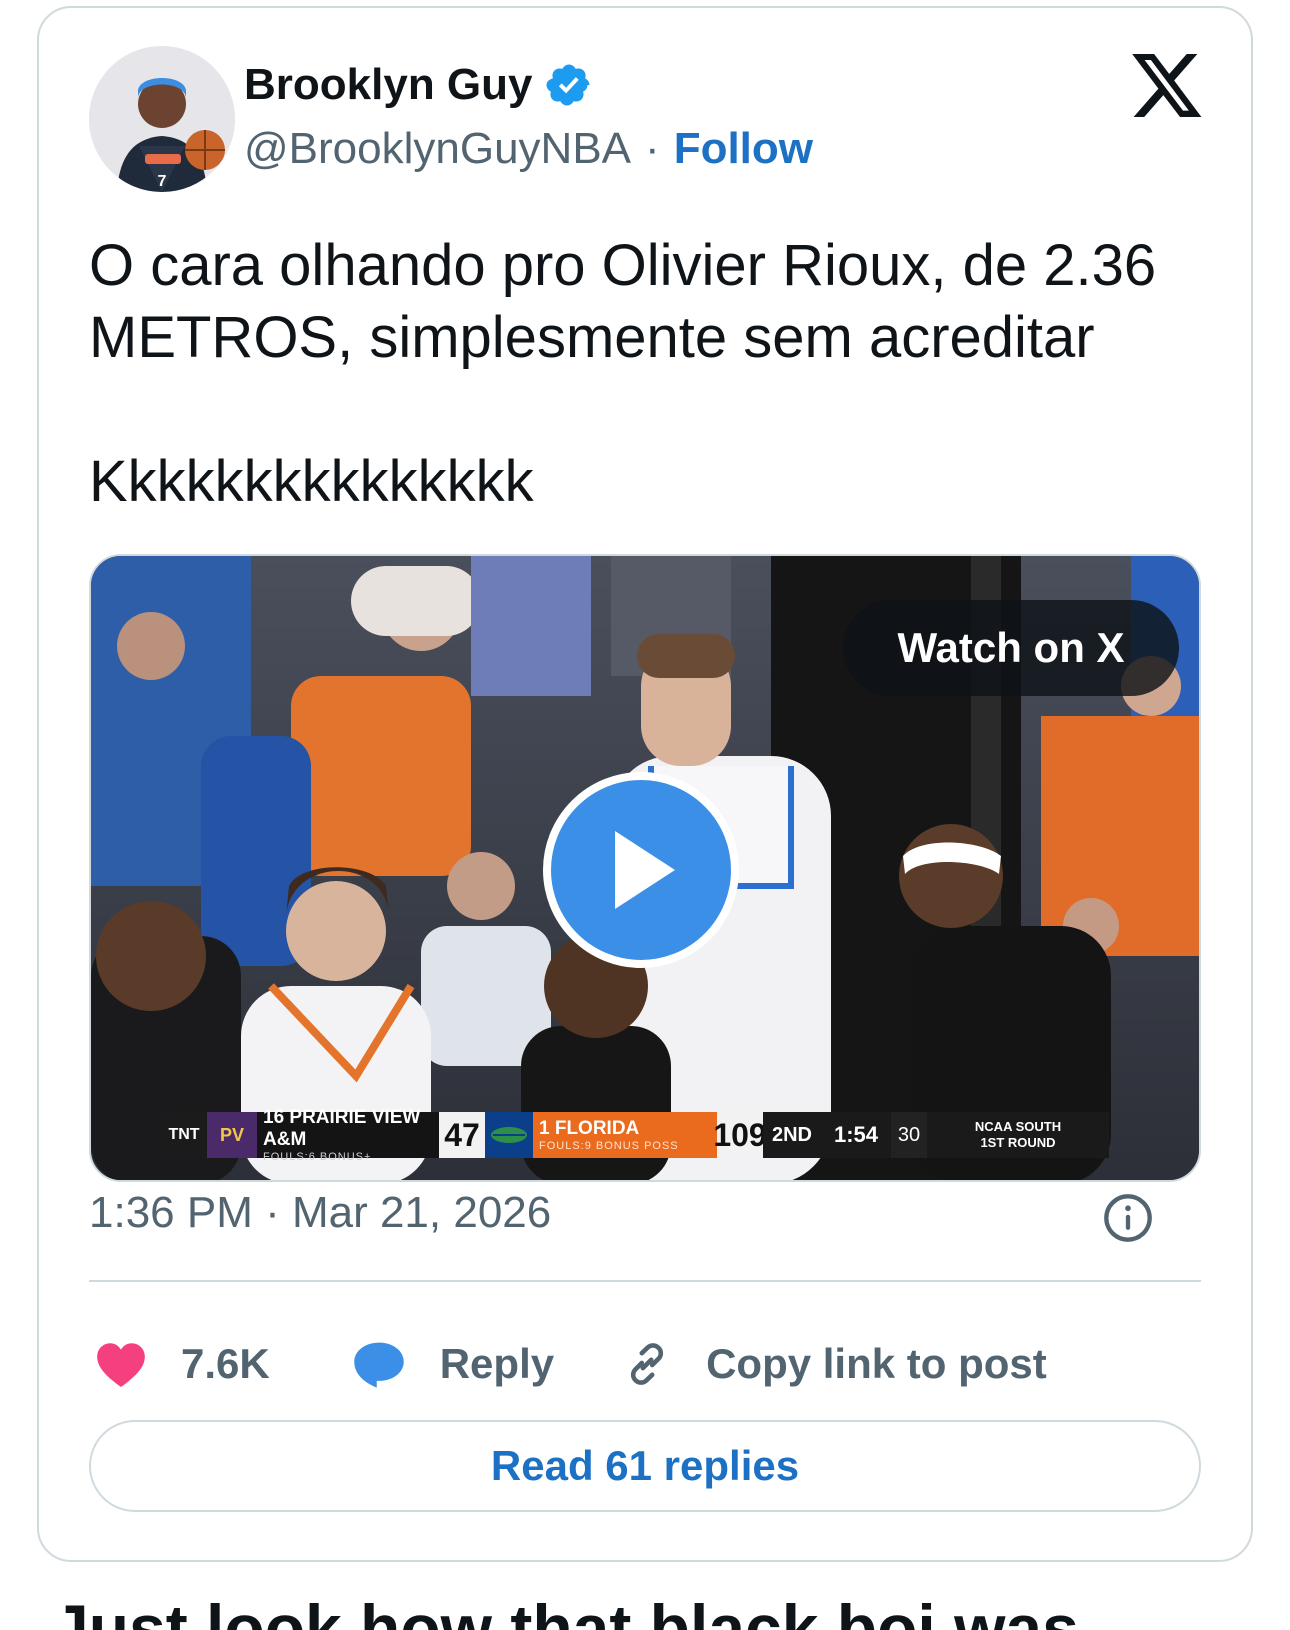 This screenshot has width=1290, height=1630. I want to click on team1-info: 16 PRAIRIE VIEW A&M FOULS:6 BONUS+, so click(348, 1135).